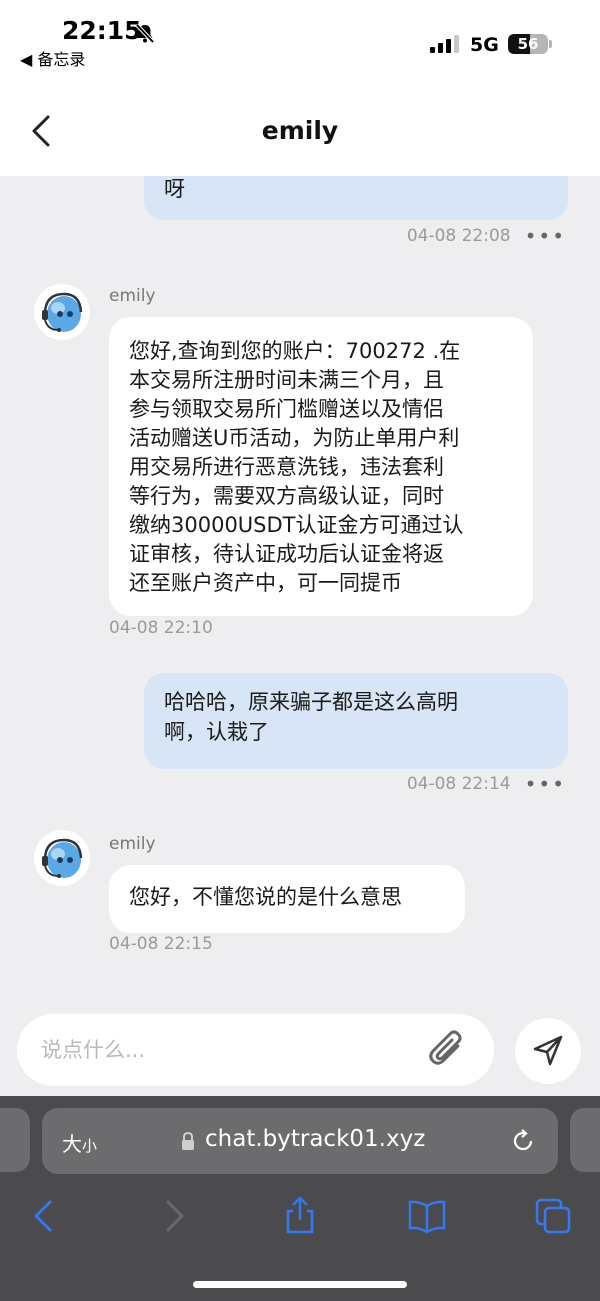 This screenshot has height=1301, width=600. I want to click on paperclip-icon, so click(447, 1050).